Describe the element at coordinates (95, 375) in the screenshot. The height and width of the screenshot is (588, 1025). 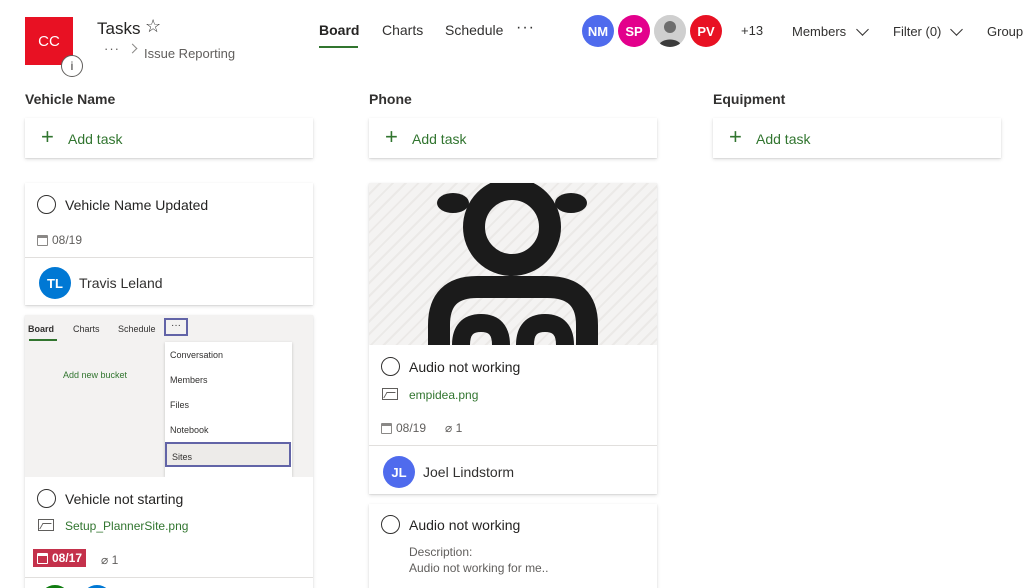
I see `preview-add-bucket: Add new bucket` at that location.